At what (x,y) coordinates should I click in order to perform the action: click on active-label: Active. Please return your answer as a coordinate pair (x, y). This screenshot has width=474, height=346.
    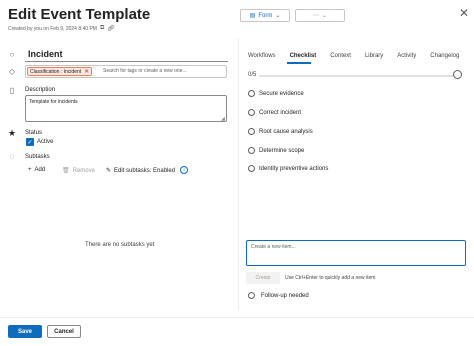
    Looking at the image, I should click on (45, 142).